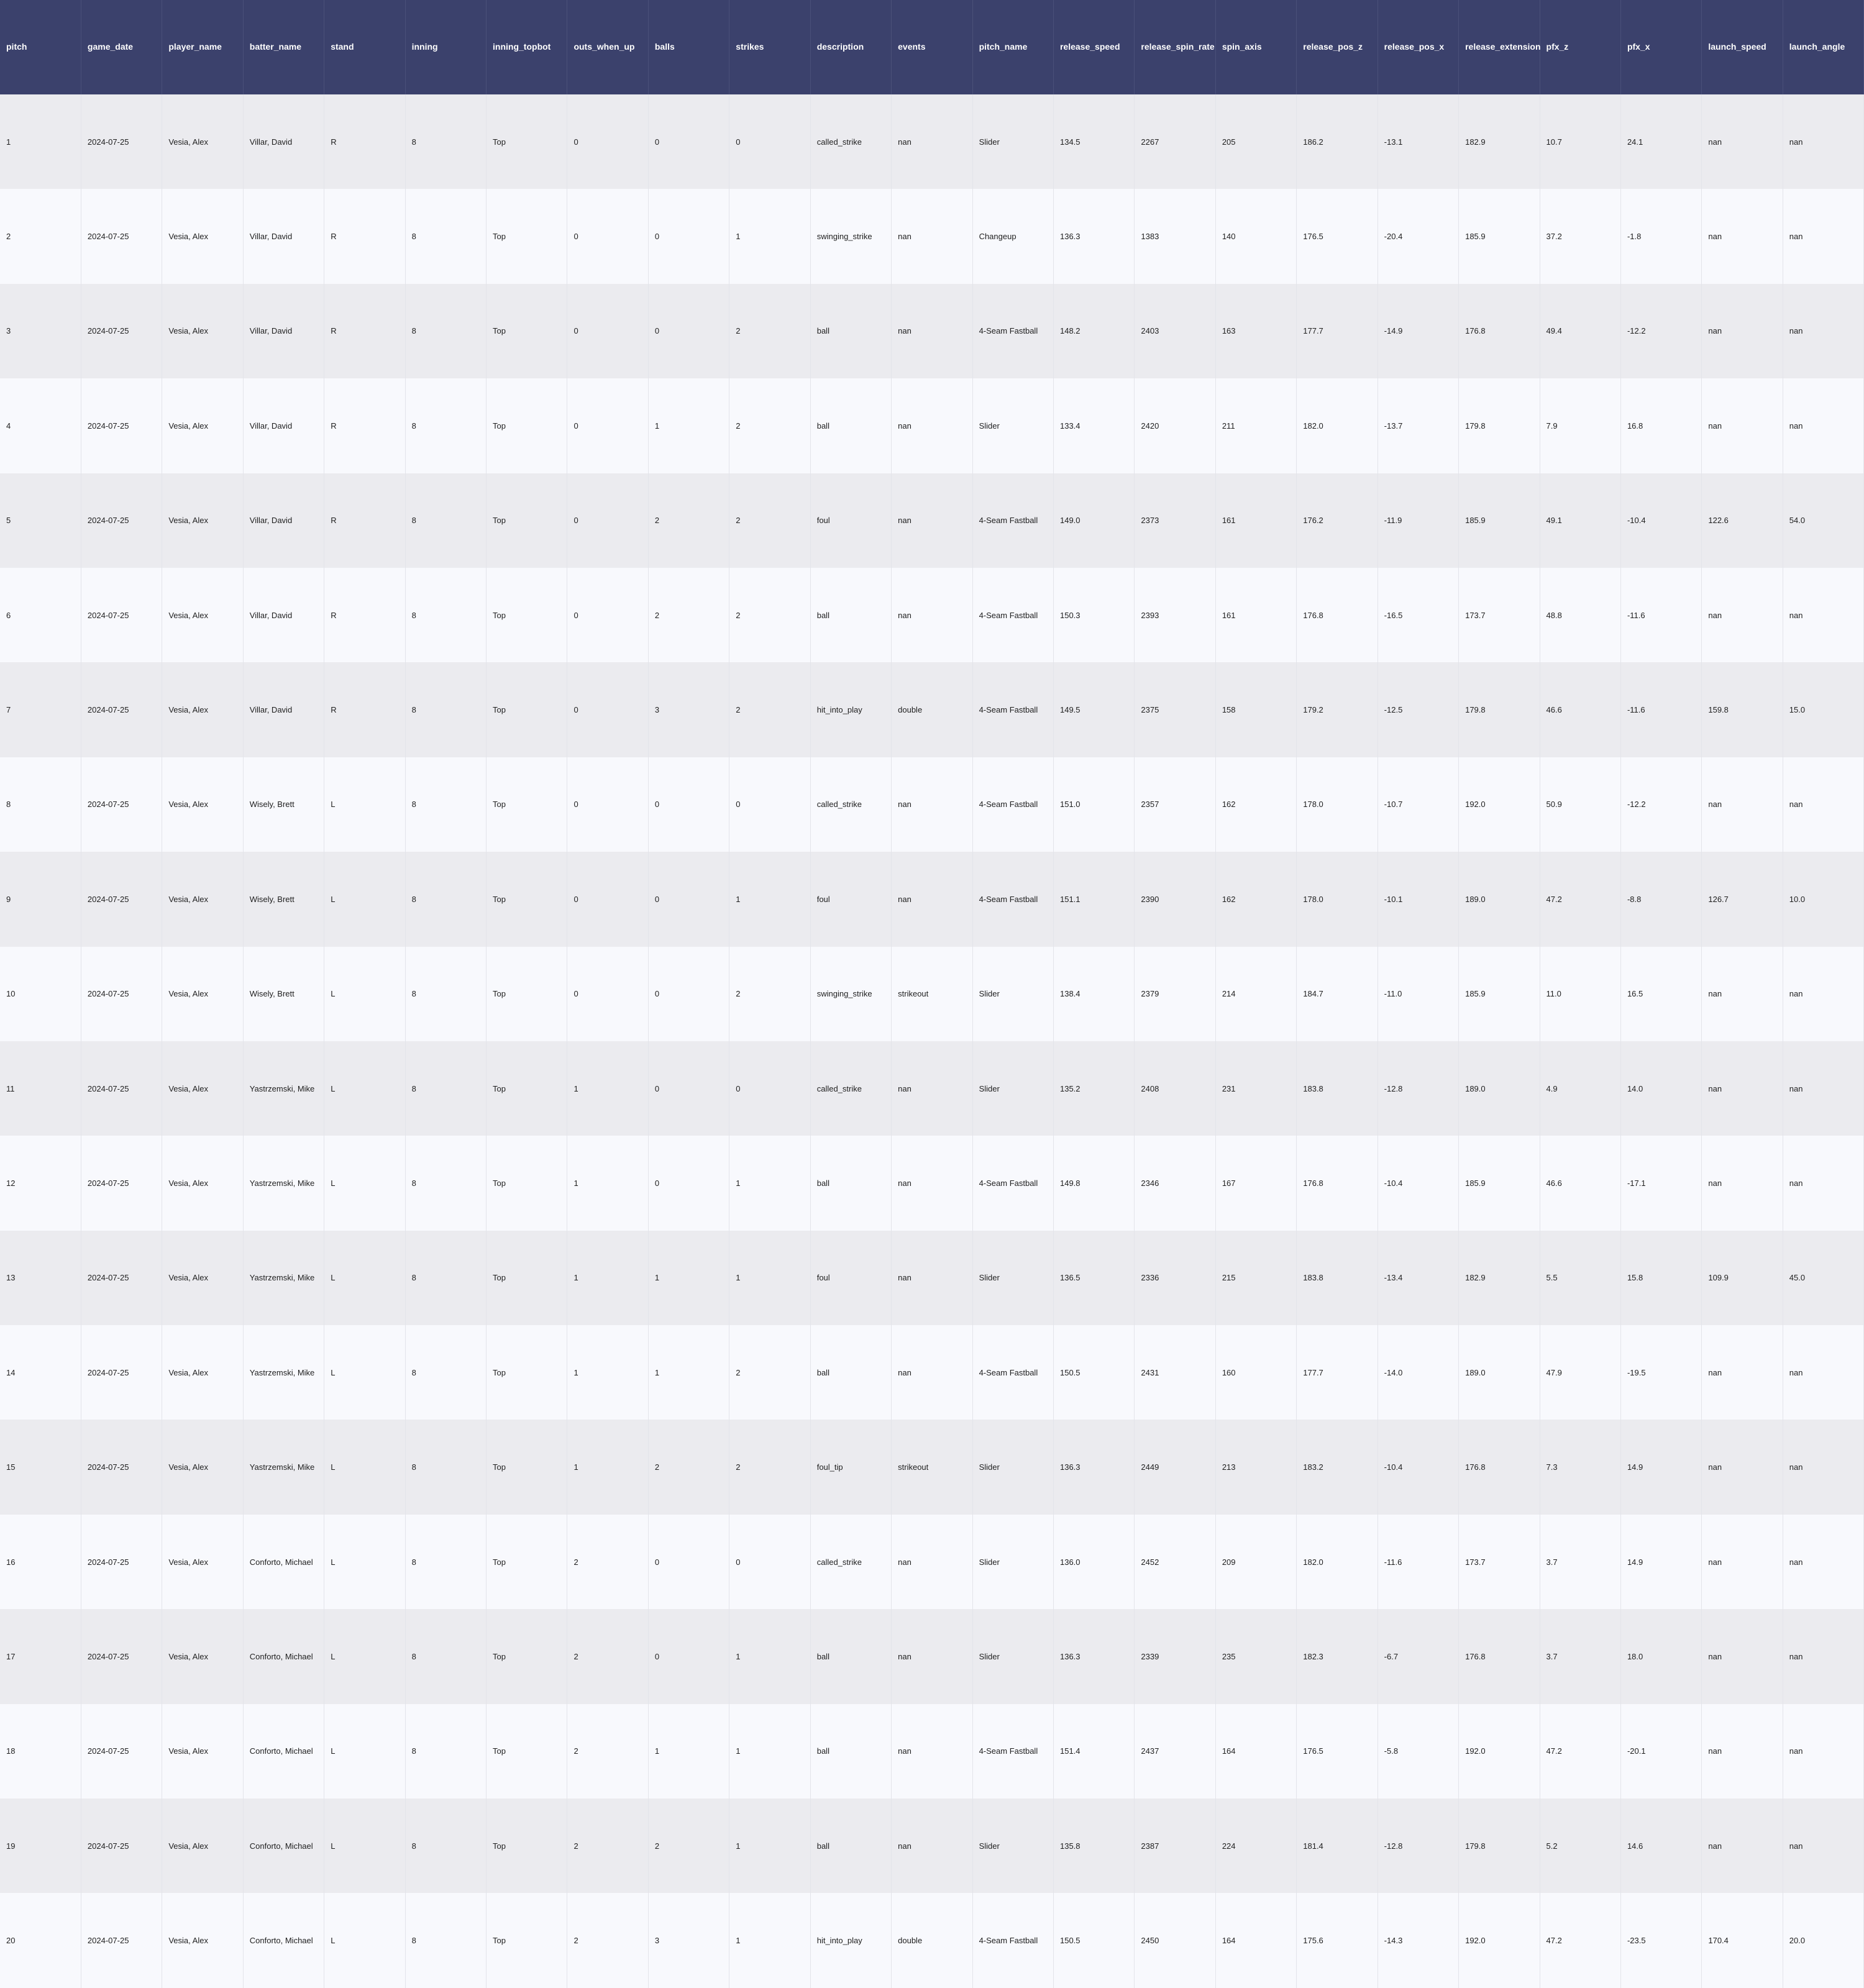  What do you see at coordinates (1418, 331) in the screenshot?
I see `table-cell-release-pos-x: -14.9` at bounding box center [1418, 331].